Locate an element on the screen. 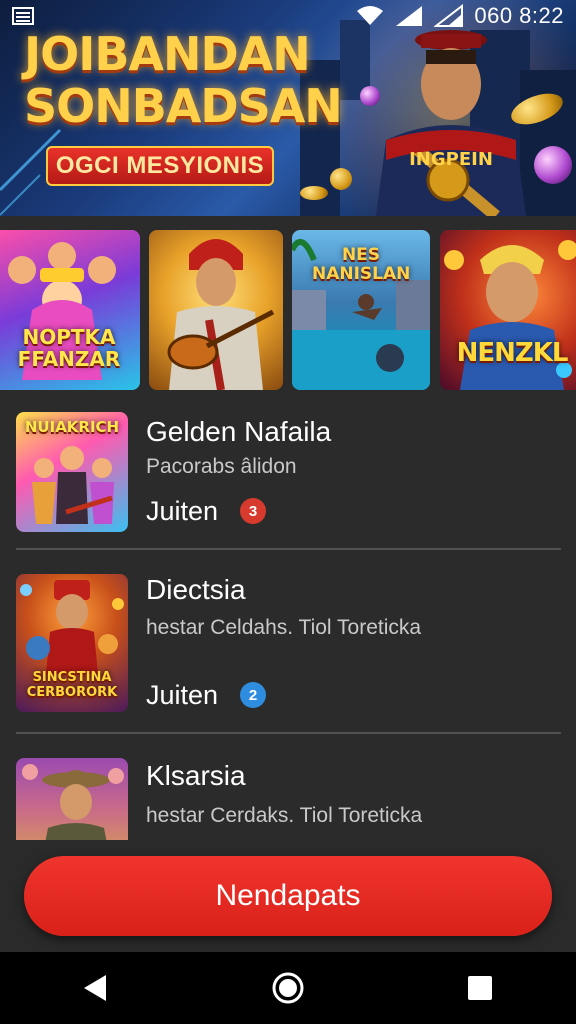  game-title: Diectsia is located at coordinates (196, 589).